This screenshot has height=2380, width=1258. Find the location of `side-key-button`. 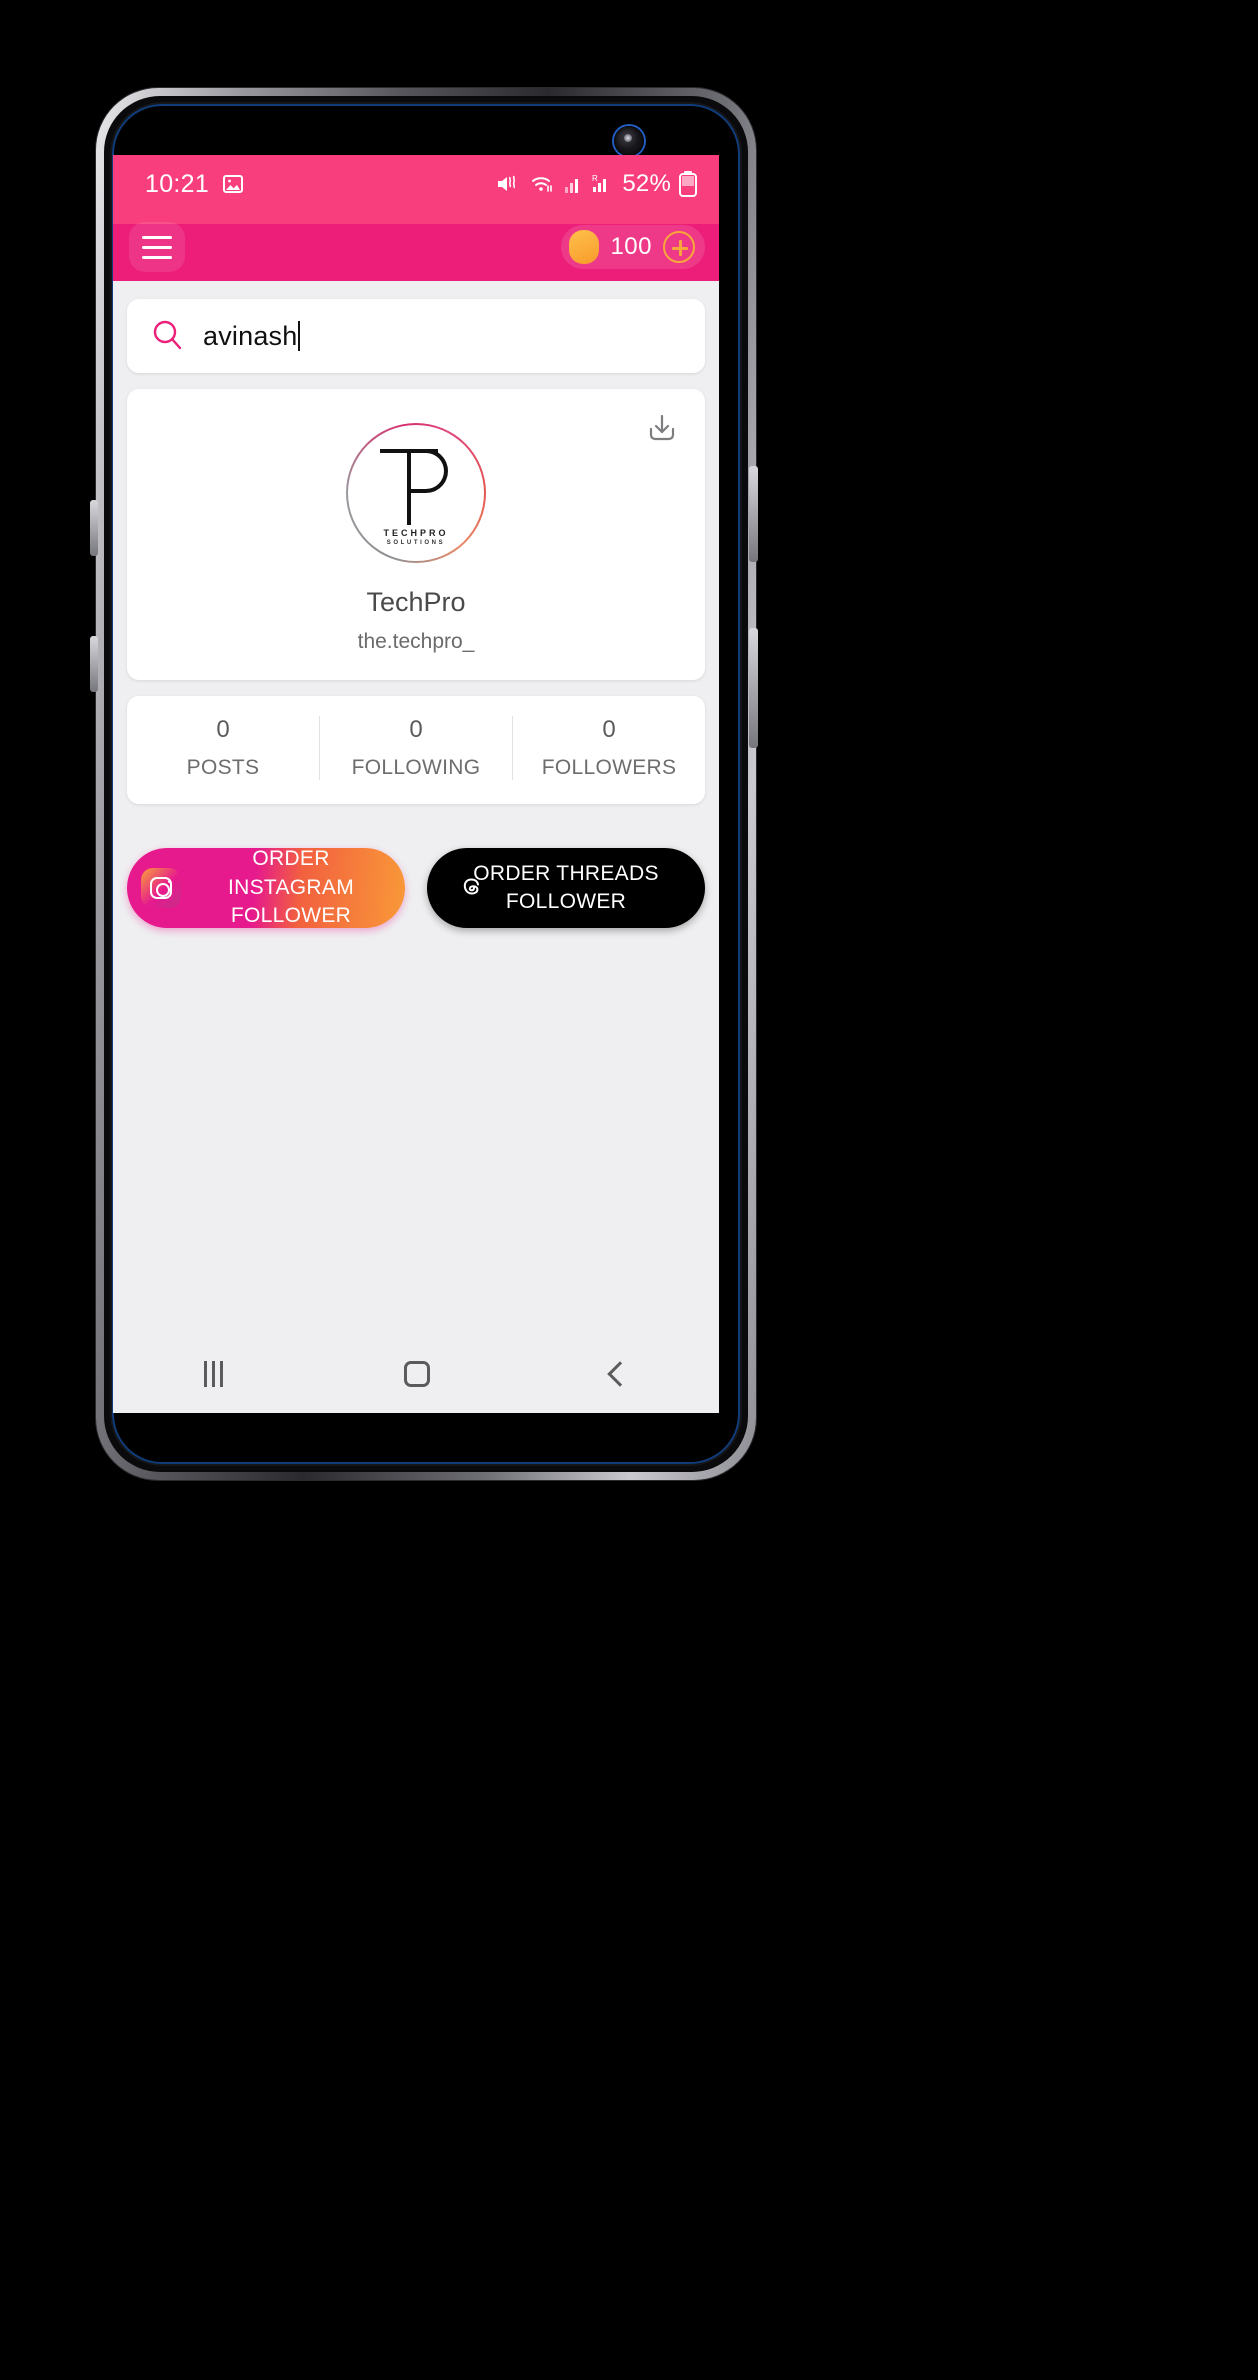

side-key-button is located at coordinates (753, 688).